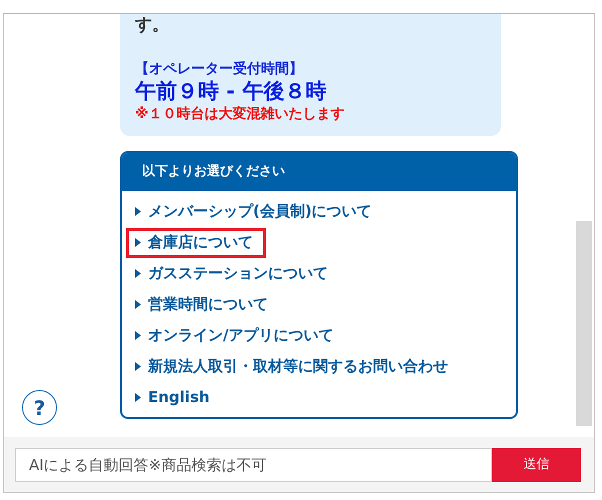  I want to click on menu-option: 倉庫店について, so click(196, 243).